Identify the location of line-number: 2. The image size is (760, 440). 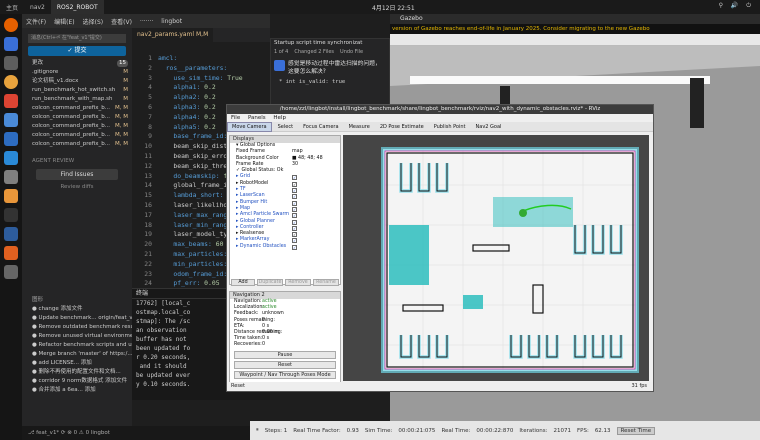
(150, 67).